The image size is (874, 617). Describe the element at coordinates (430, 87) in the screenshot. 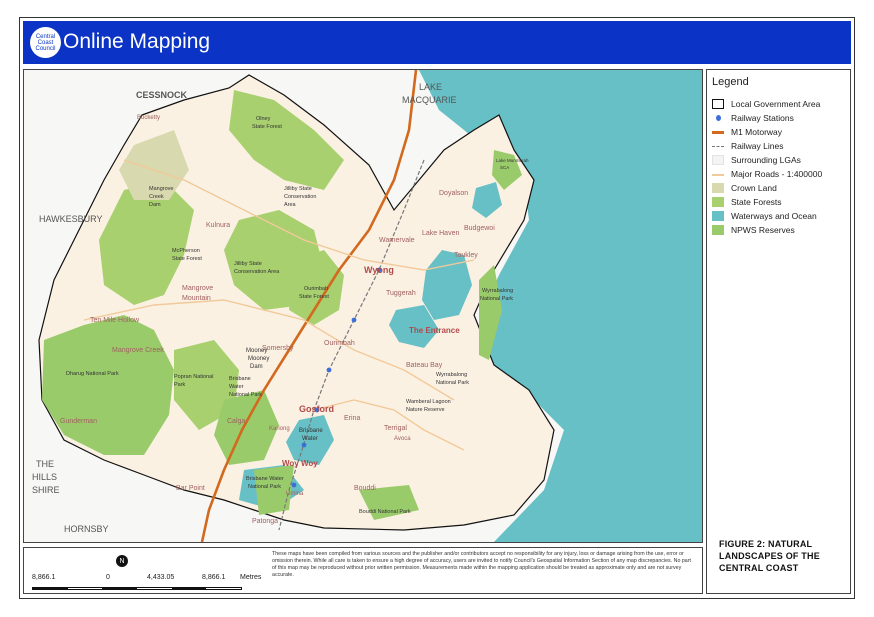

I see `region-label-lake-macquarie-1: LAKE` at that location.